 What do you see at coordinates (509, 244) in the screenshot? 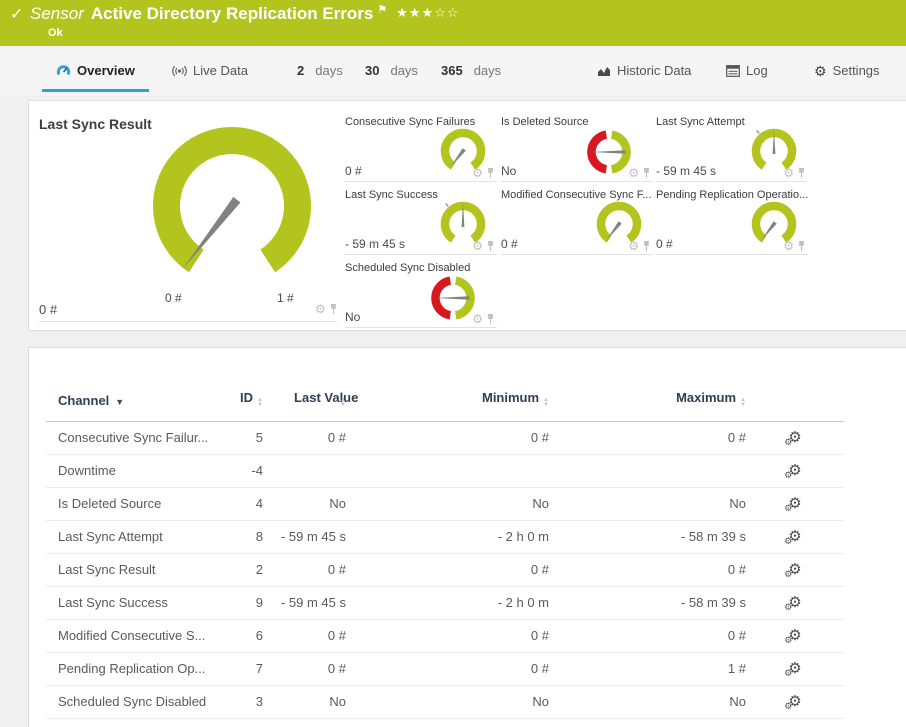
I see `gauge-value: 0 #` at bounding box center [509, 244].